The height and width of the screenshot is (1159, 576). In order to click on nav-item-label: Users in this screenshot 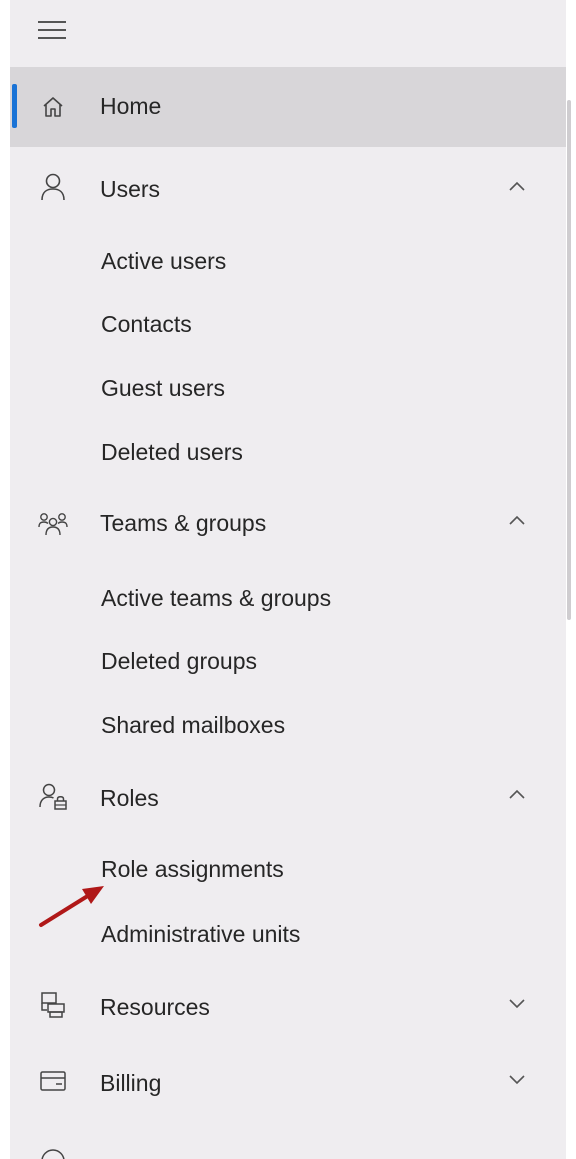, I will do `click(130, 189)`.